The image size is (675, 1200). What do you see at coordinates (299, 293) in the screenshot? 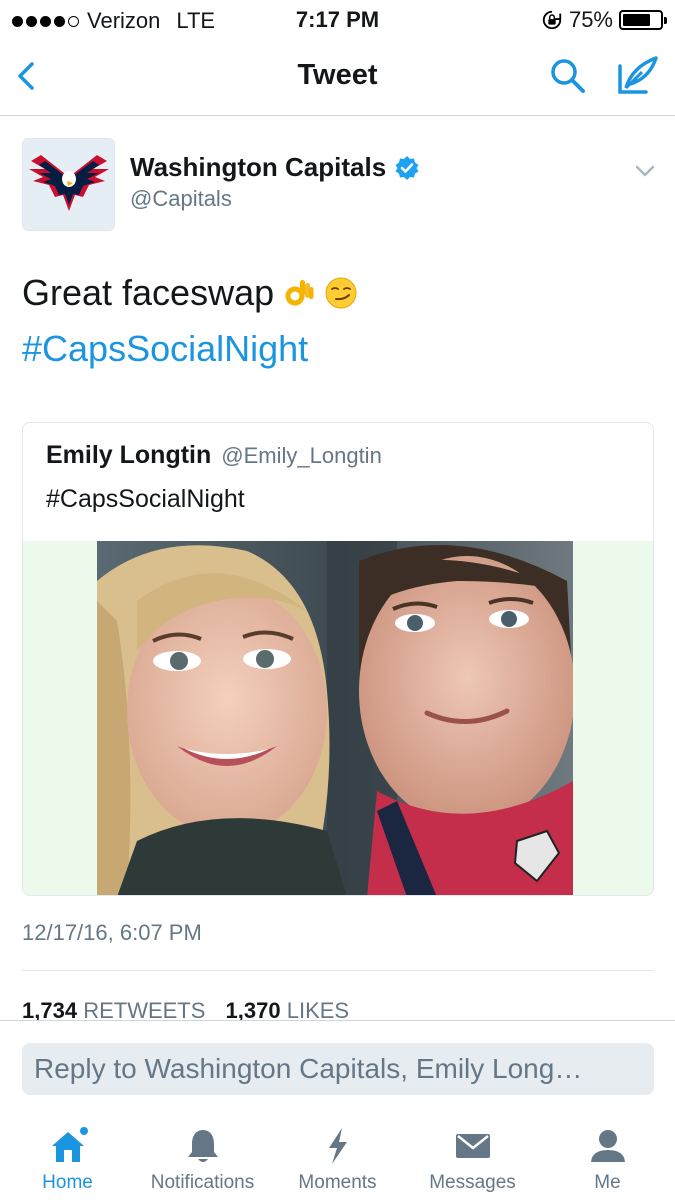
I see `ok-hand-emoji-icon` at bounding box center [299, 293].